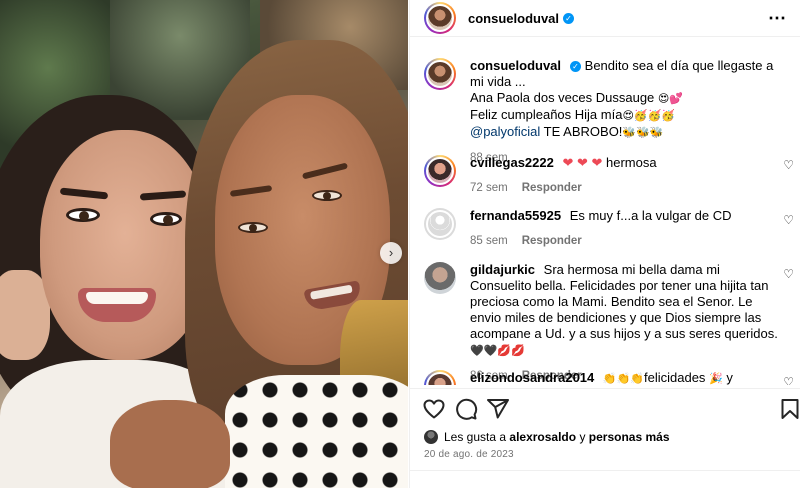  I want to click on commenter-username: gildajurkic, so click(502, 269).